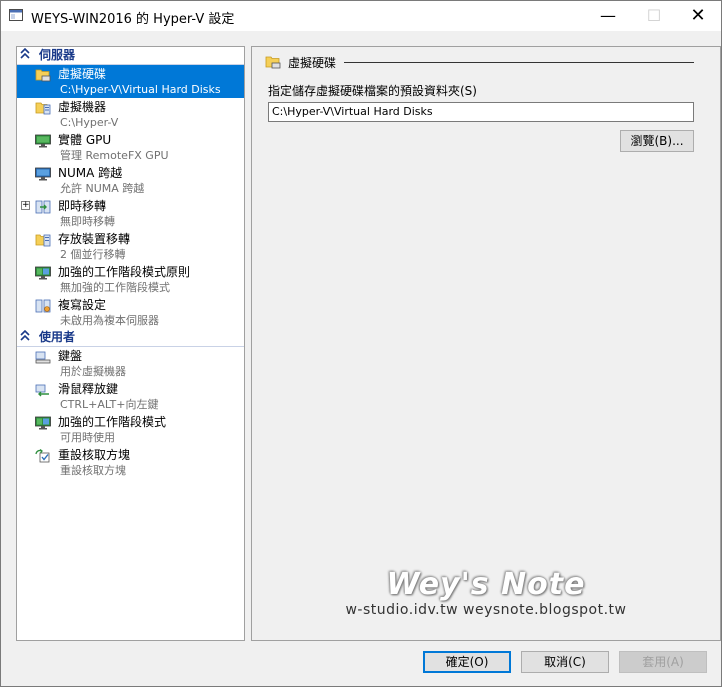  What do you see at coordinates (312, 63) in the screenshot?
I see `group-title: 虛擬硬碟` at bounding box center [312, 63].